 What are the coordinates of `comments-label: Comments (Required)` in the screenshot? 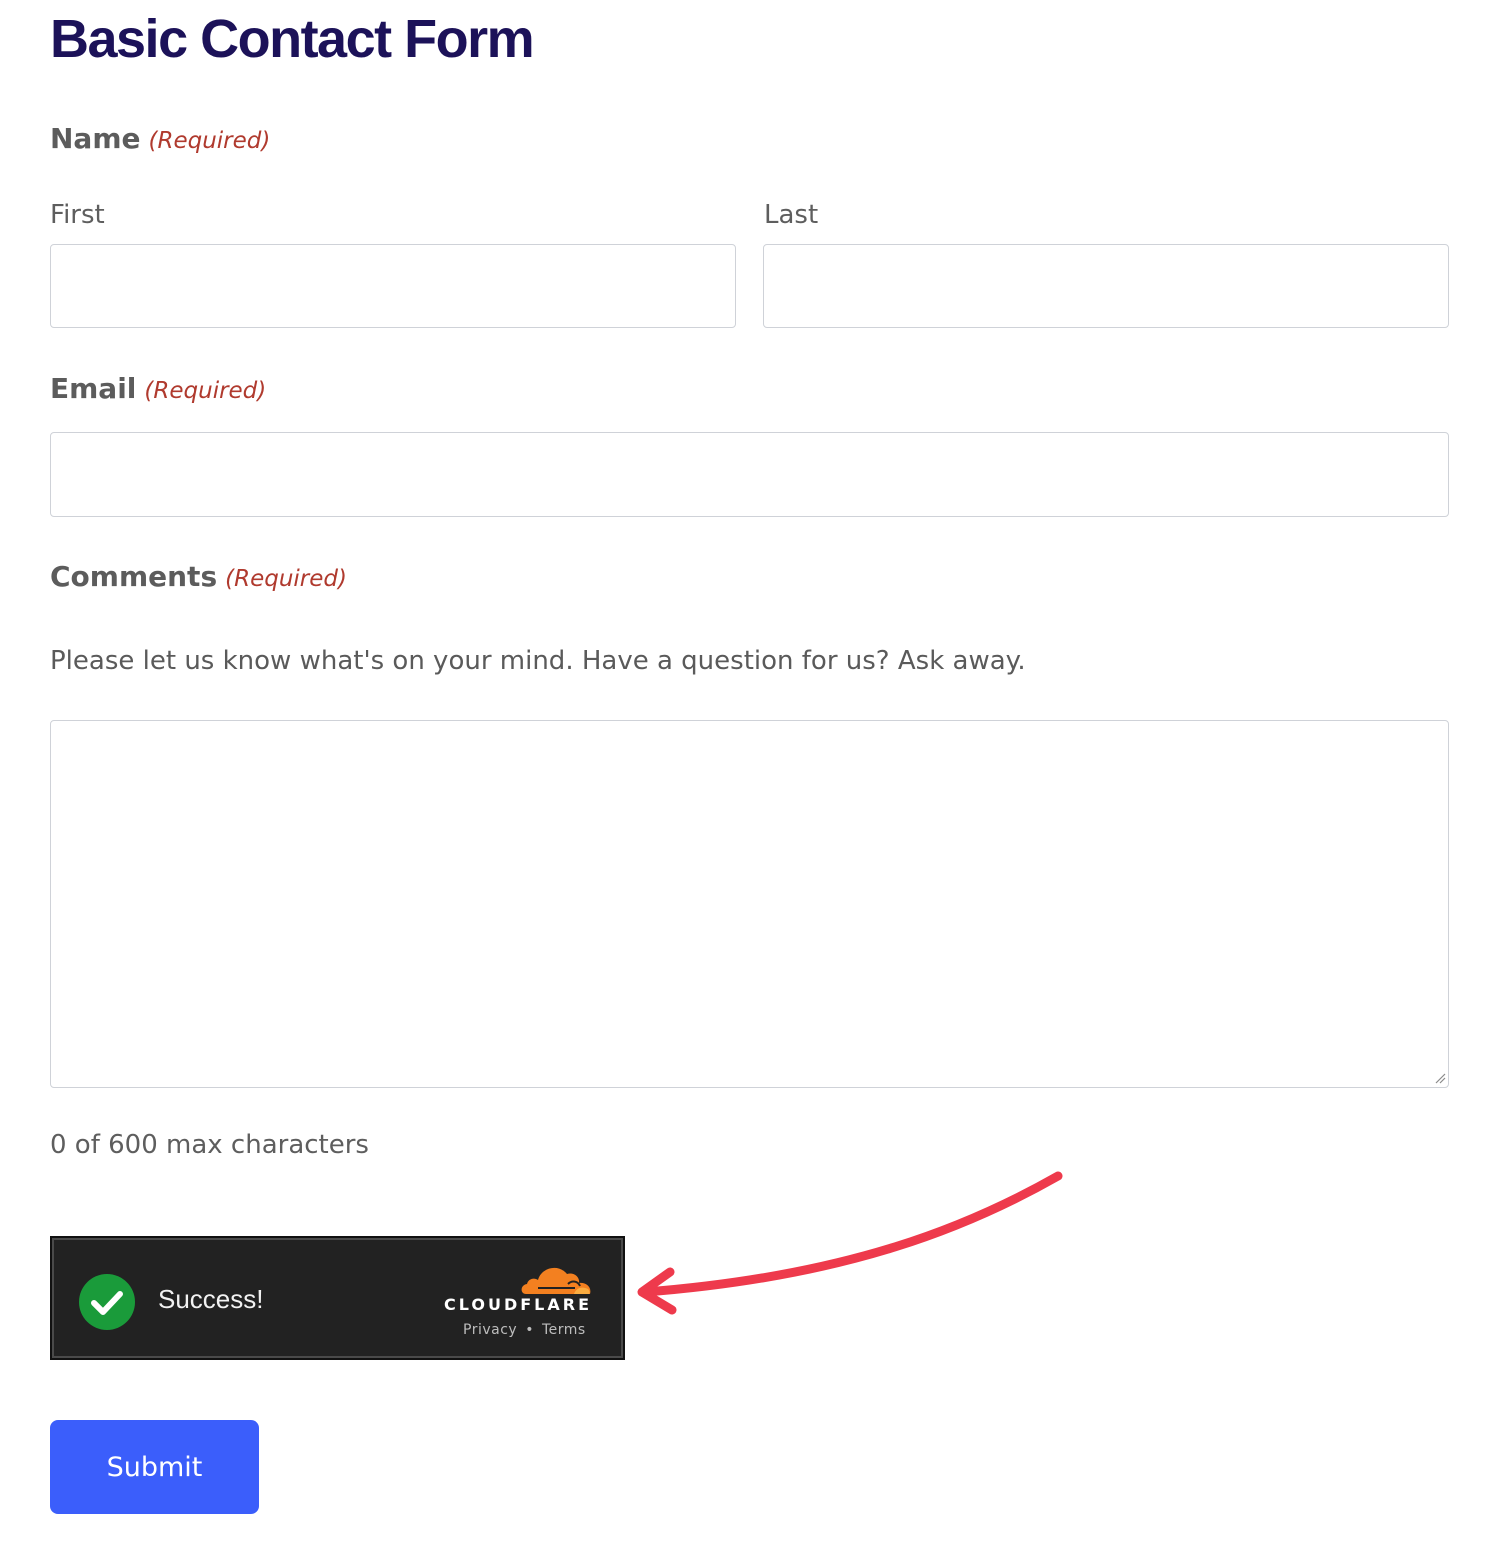 It's located at (198, 576).